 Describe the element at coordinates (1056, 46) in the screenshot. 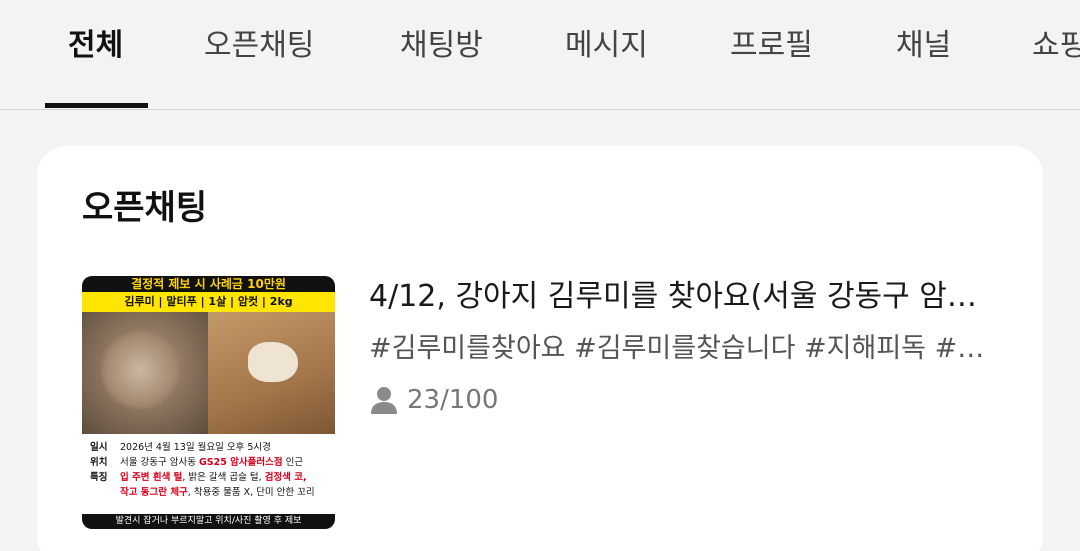

I see `tab-shopping: 쇼핑` at that location.